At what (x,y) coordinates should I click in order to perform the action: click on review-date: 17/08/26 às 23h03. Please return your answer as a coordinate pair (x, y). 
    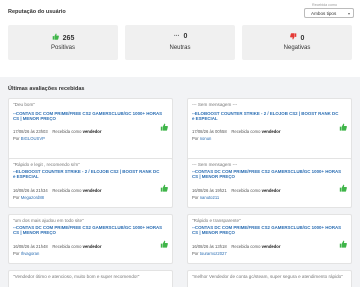
    Looking at the image, I should click on (30, 131).